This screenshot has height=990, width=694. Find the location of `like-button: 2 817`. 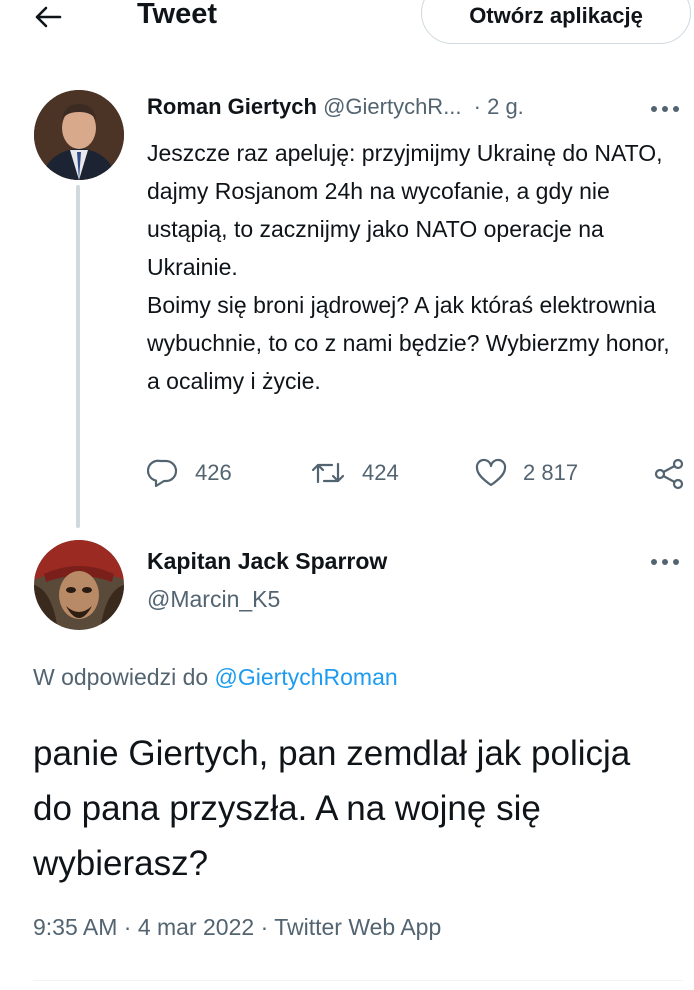

like-button: 2 817 is located at coordinates (526, 473).